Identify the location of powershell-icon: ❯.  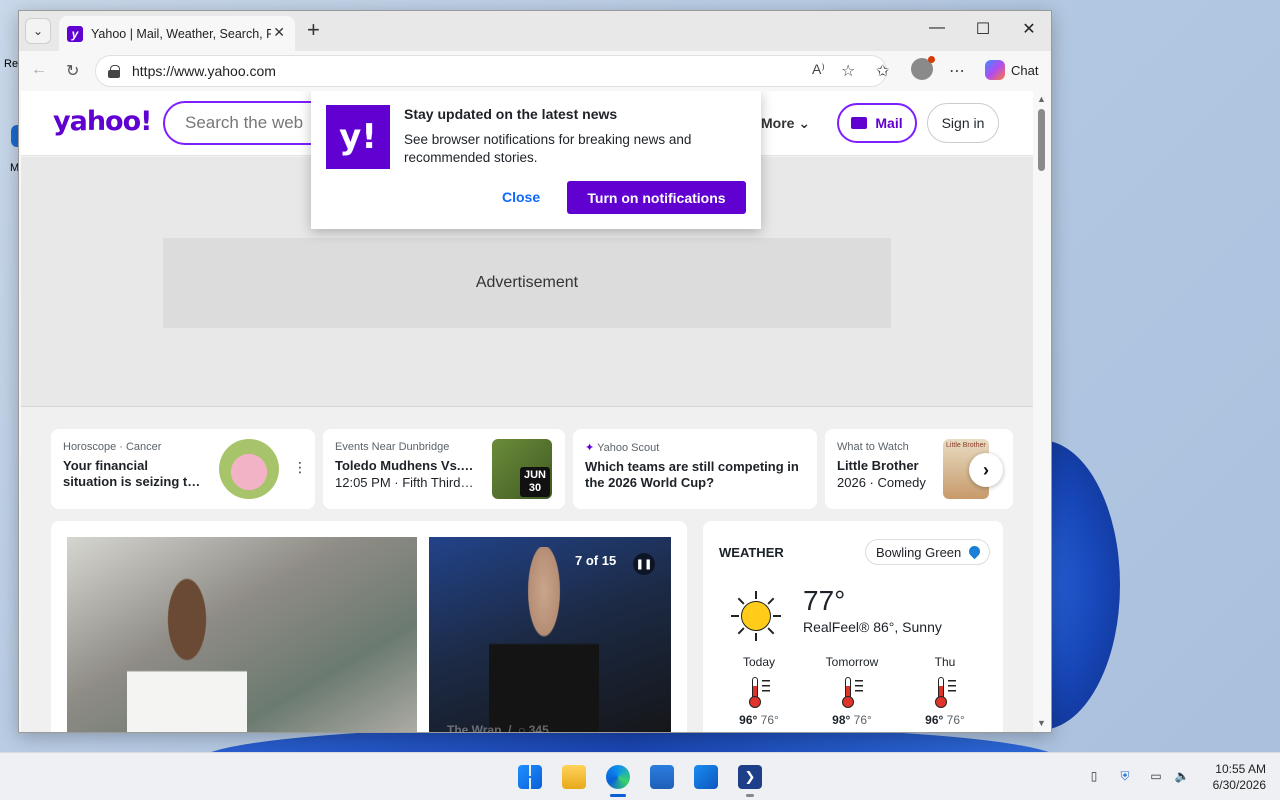
(750, 777).